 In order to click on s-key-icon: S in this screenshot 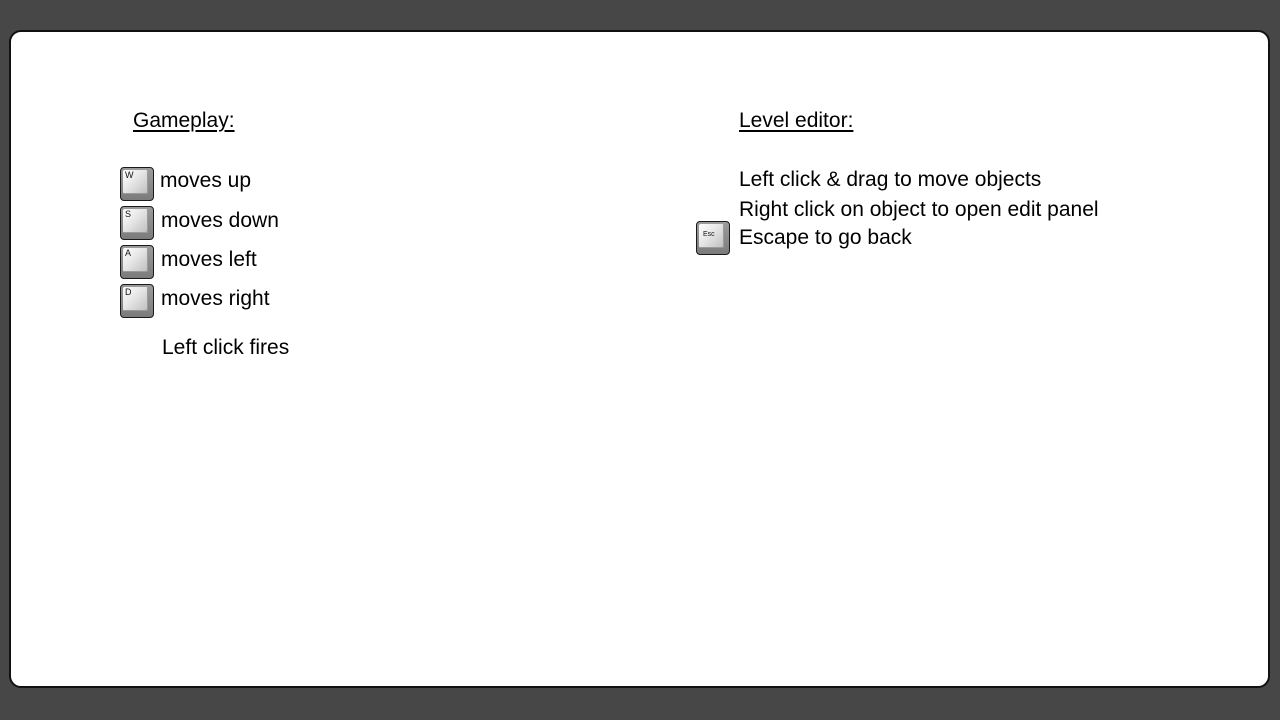, I will do `click(137, 223)`.